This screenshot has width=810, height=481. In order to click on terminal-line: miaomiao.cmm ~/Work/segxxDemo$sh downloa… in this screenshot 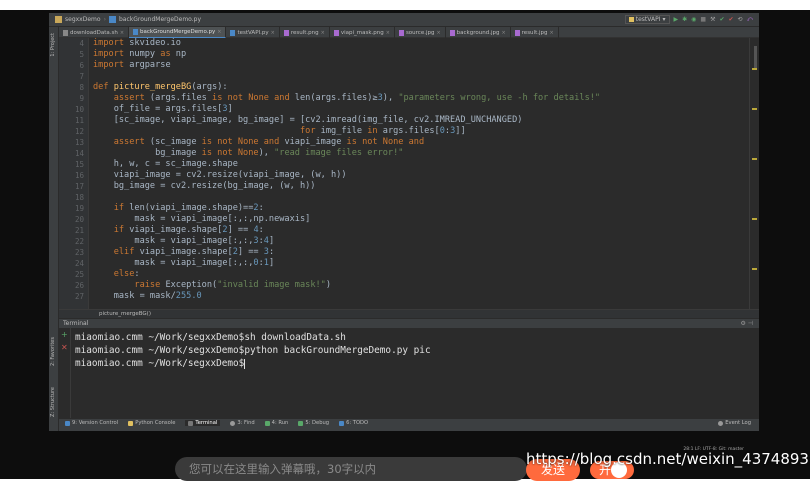, I will do `click(210, 337)`.